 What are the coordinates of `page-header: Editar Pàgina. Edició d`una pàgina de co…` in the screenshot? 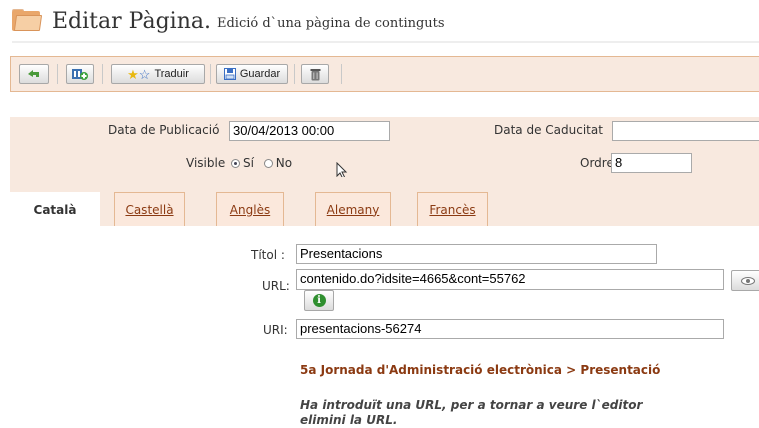 It's located at (228, 21).